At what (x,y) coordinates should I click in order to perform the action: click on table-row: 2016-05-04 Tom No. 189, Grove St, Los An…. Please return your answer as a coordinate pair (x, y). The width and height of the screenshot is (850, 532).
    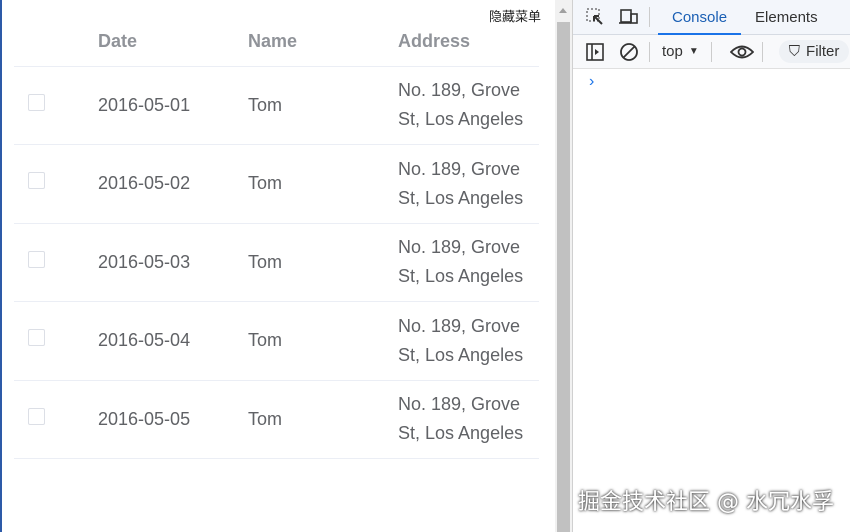
    Looking at the image, I should click on (276, 341).